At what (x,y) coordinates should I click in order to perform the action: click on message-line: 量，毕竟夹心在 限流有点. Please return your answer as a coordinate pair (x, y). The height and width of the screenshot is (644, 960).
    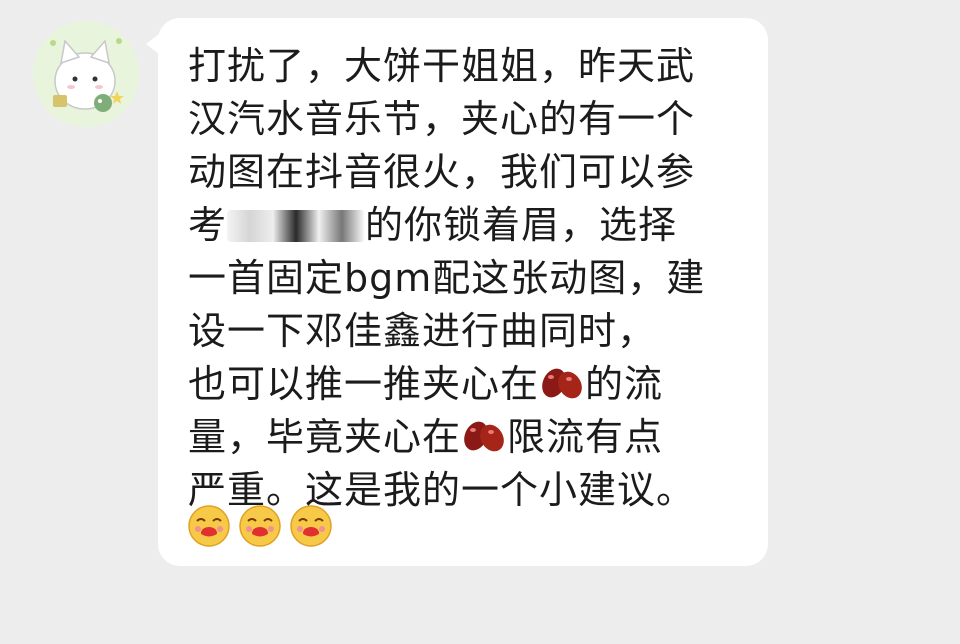
    Looking at the image, I should click on (468, 437).